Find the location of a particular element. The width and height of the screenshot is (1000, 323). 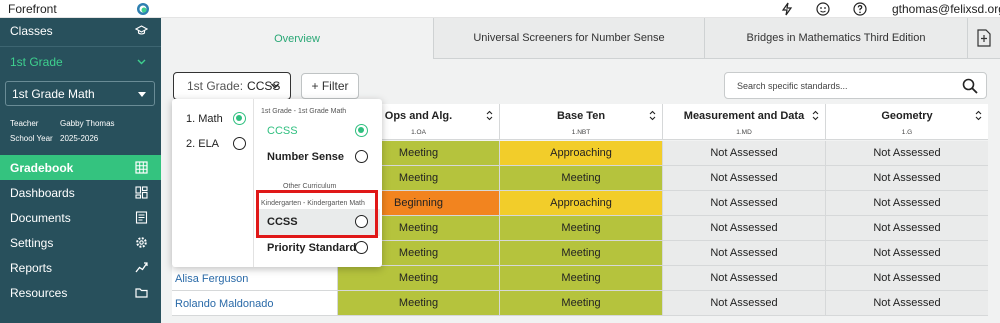

sidebar-classes-label: Classes is located at coordinates (31, 30).